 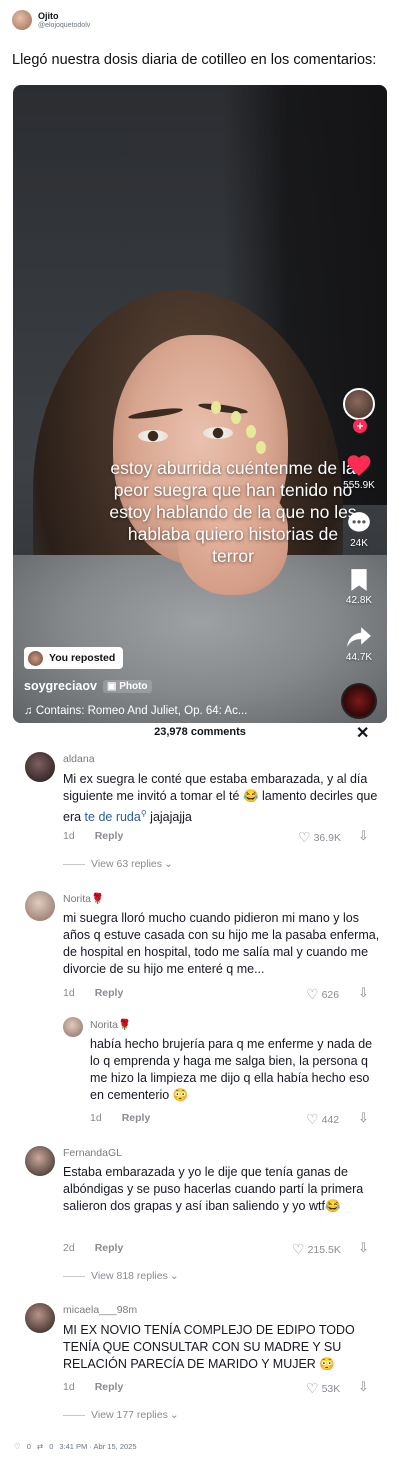 What do you see at coordinates (359, 580) in the screenshot?
I see `bookmark-icon` at bounding box center [359, 580].